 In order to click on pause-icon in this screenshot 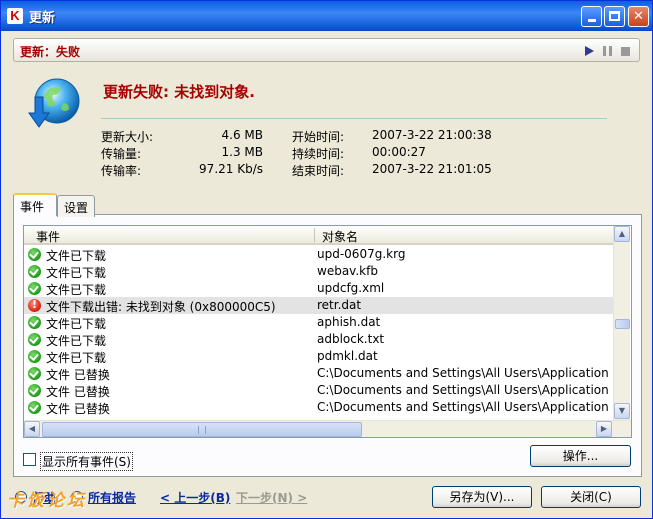, I will do `click(607, 51)`.